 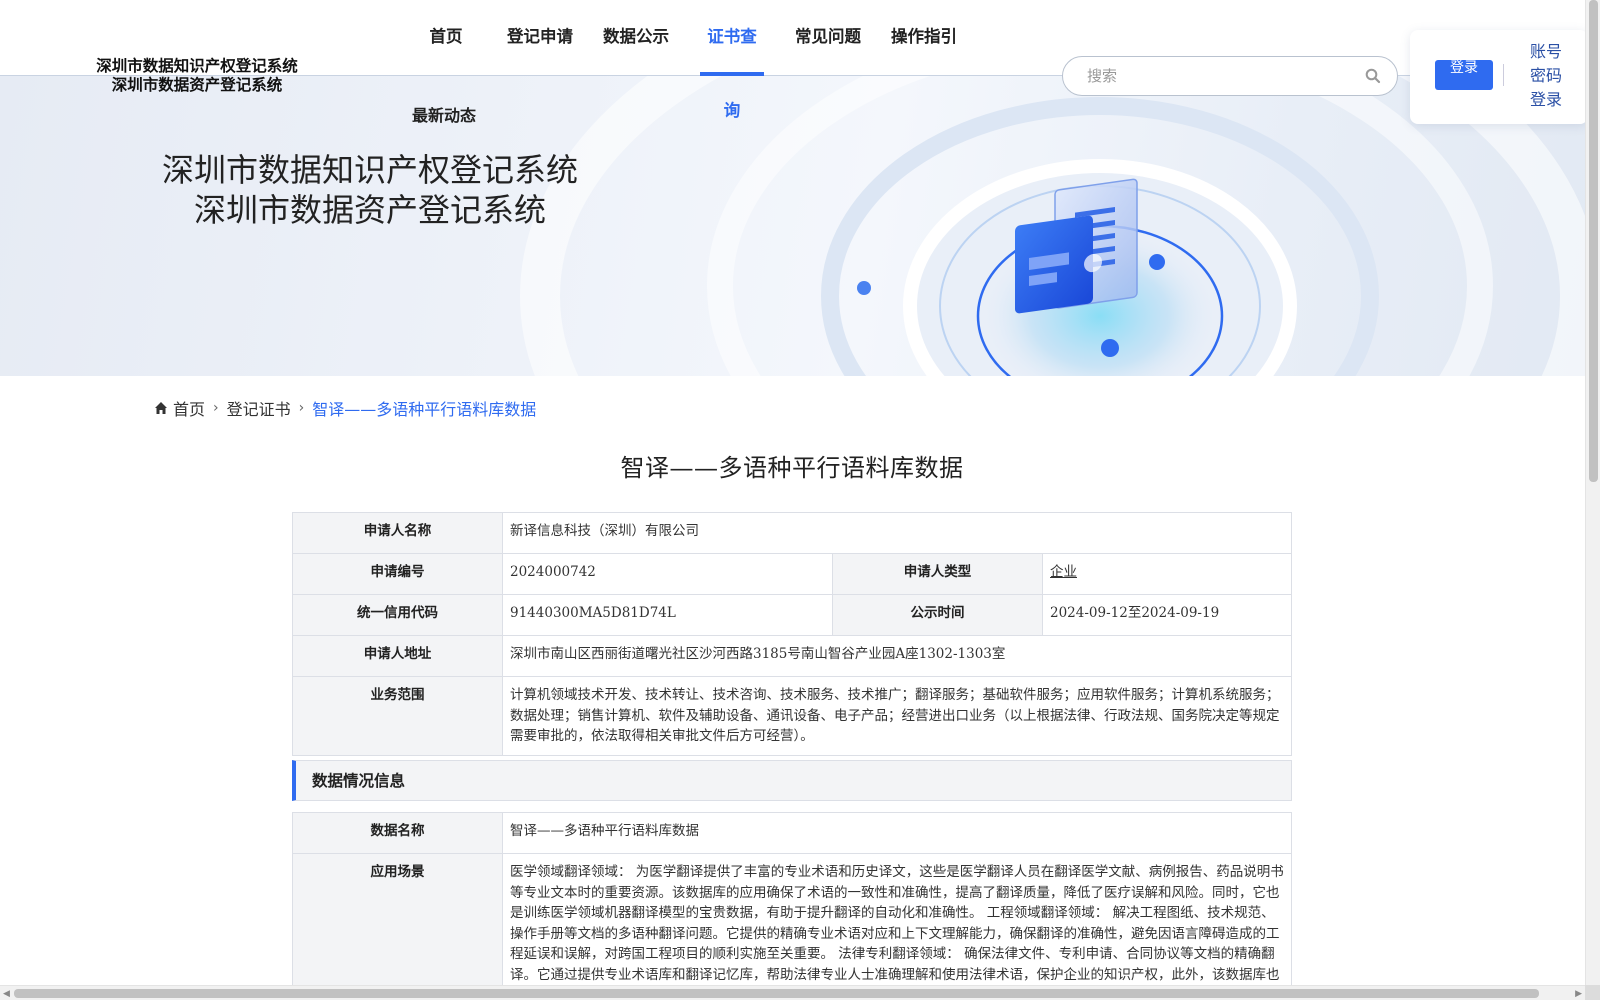 I want to click on applicant-type-label: 申请人类型, so click(x=937, y=574).